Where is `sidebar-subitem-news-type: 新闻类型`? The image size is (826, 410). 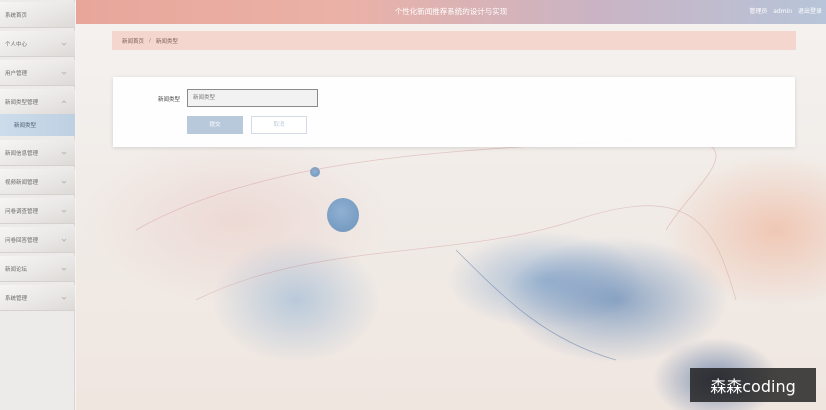
sidebar-subitem-news-type: 新闻类型 is located at coordinates (37, 125).